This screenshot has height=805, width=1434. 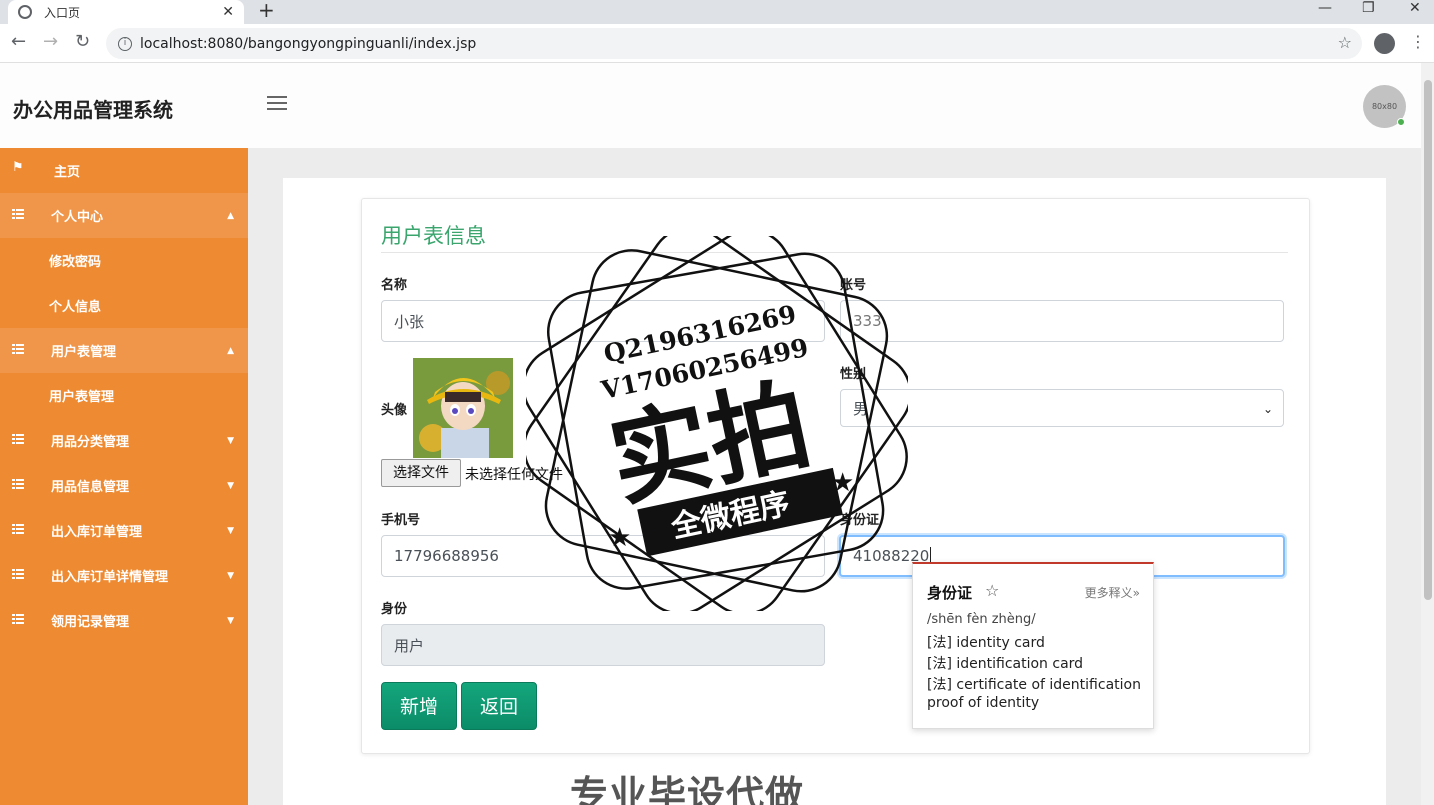 I want to click on sidebar-subitem-change-password: 修改密码, so click(x=124, y=260).